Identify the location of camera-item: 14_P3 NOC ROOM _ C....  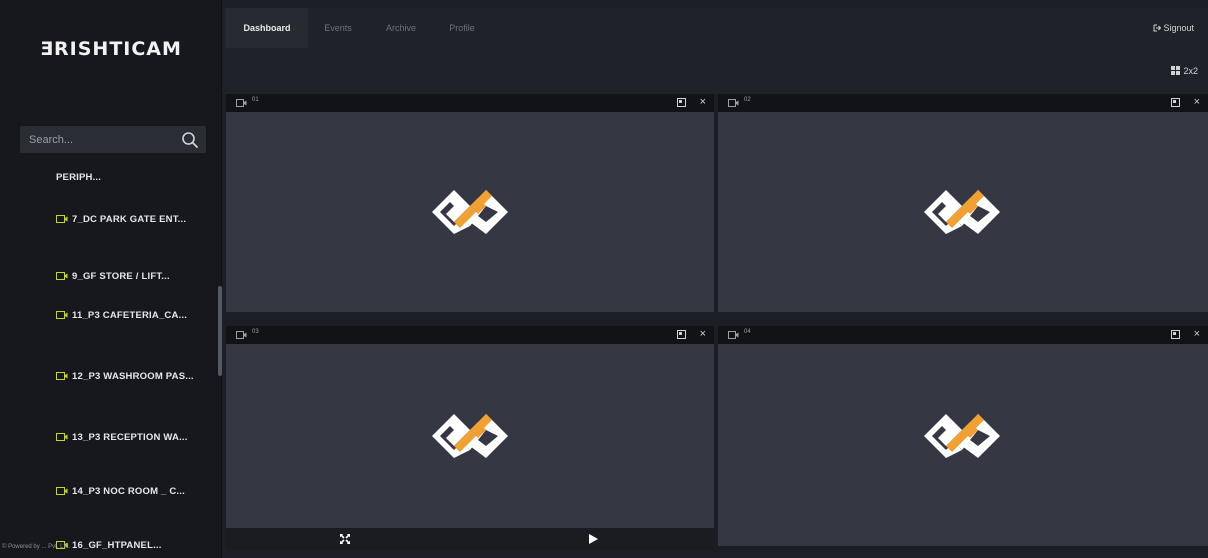
(126, 492).